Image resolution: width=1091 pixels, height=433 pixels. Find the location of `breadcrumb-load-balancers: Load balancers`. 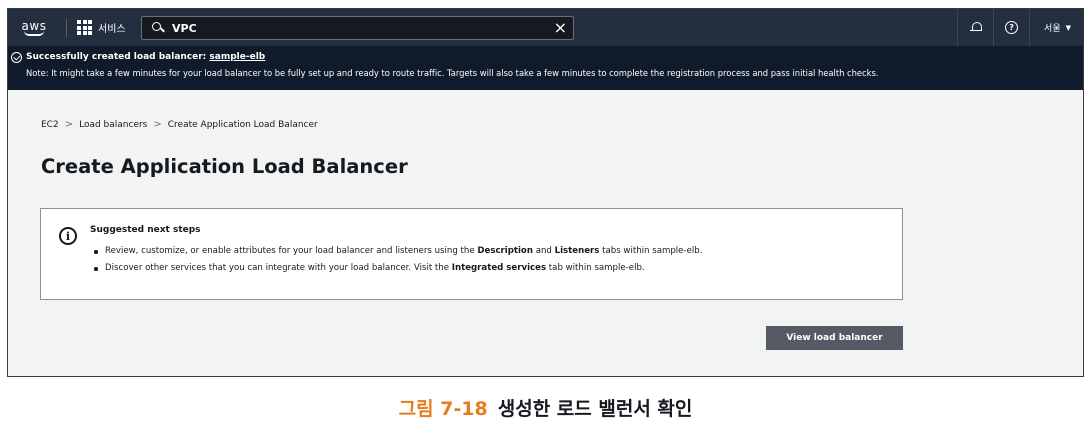

breadcrumb-load-balancers: Load balancers is located at coordinates (113, 125).